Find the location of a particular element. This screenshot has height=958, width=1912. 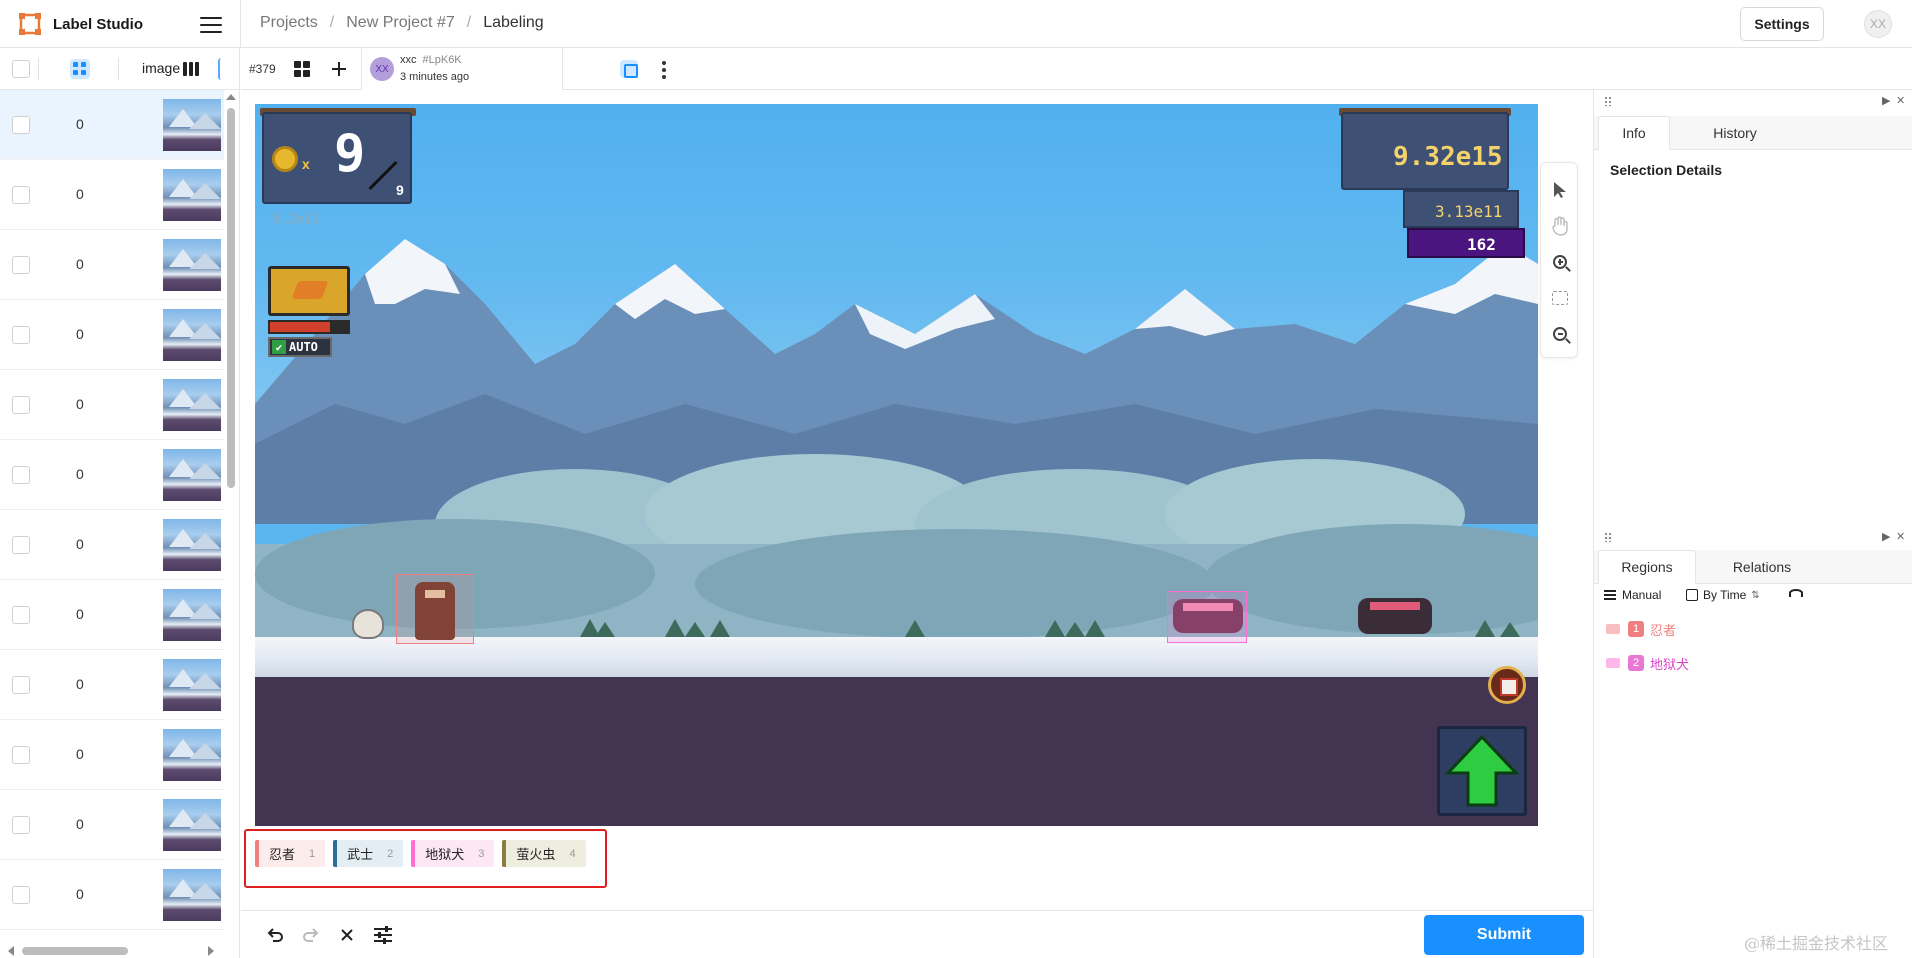

annotations-column-icon is located at coordinates (80, 69).